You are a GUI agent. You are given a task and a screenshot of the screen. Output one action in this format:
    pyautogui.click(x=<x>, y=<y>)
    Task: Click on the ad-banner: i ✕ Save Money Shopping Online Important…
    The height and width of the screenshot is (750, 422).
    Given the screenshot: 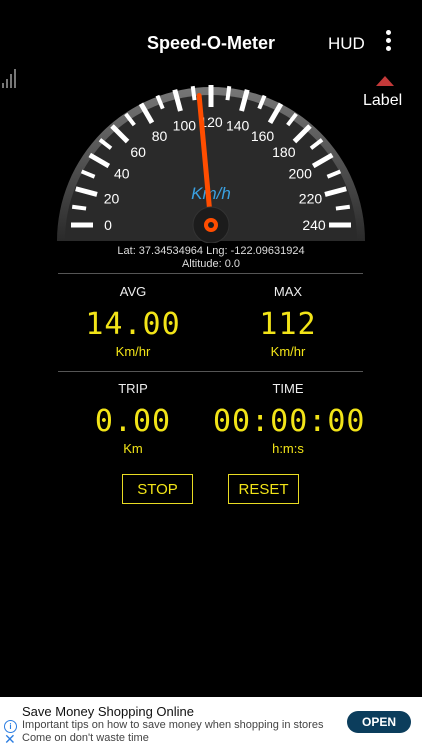 What is the action you would take?
    pyautogui.click(x=211, y=723)
    